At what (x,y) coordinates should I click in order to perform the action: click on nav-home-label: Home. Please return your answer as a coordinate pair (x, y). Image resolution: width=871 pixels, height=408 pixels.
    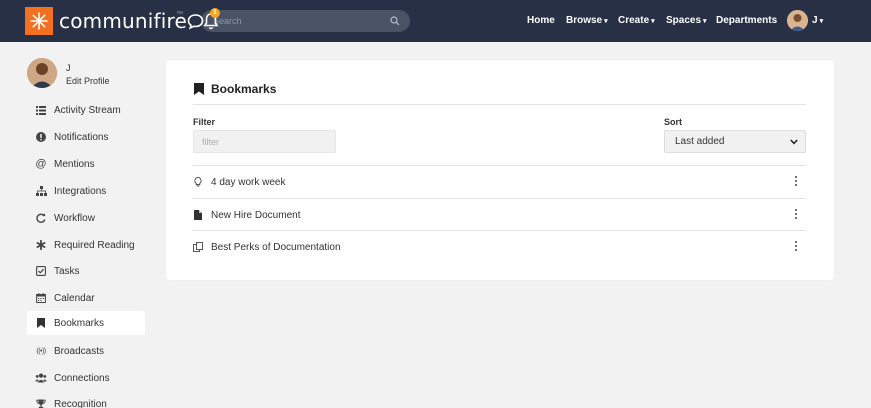
    Looking at the image, I should click on (541, 20).